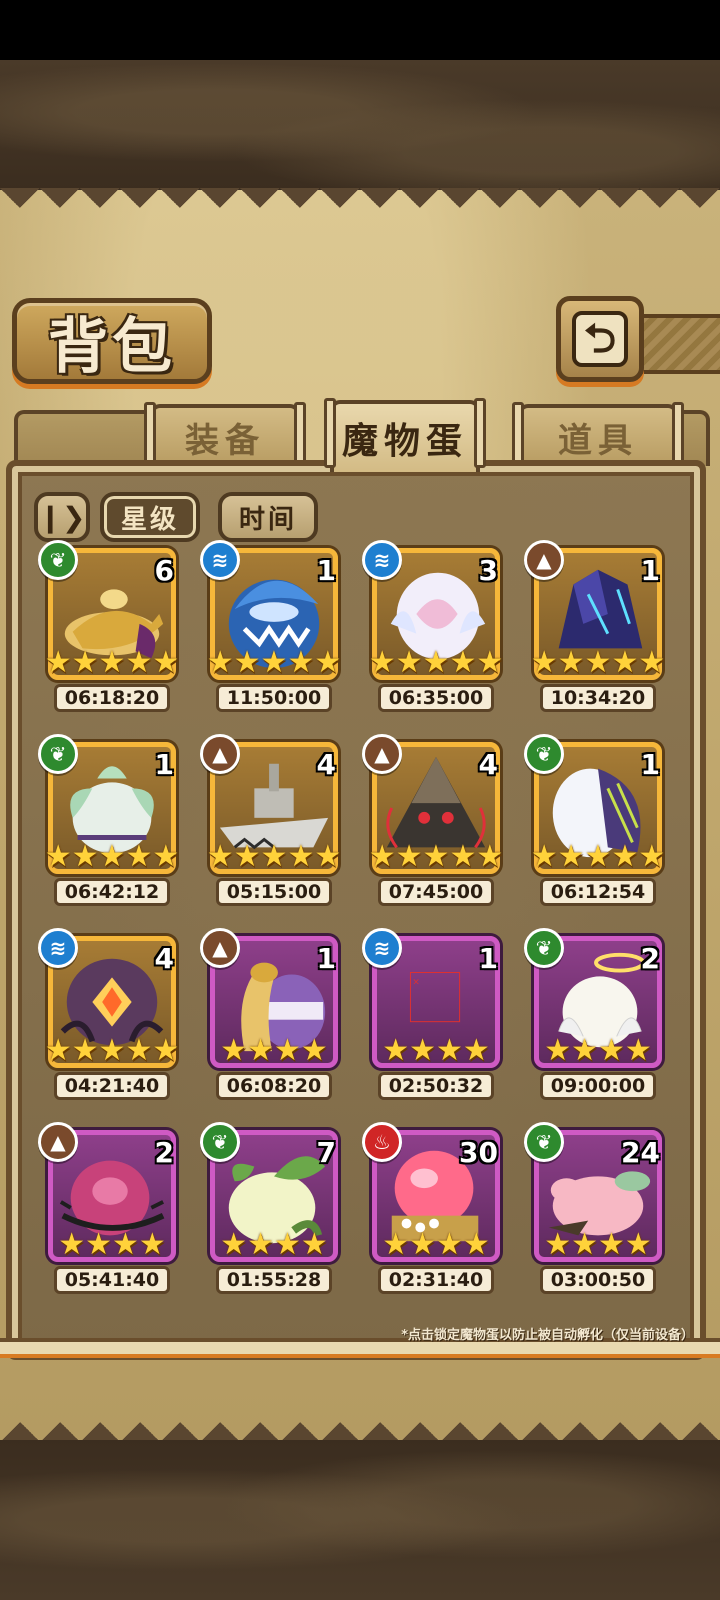  Describe the element at coordinates (598, 440) in the screenshot. I see `tab-items-label: 道具` at that location.